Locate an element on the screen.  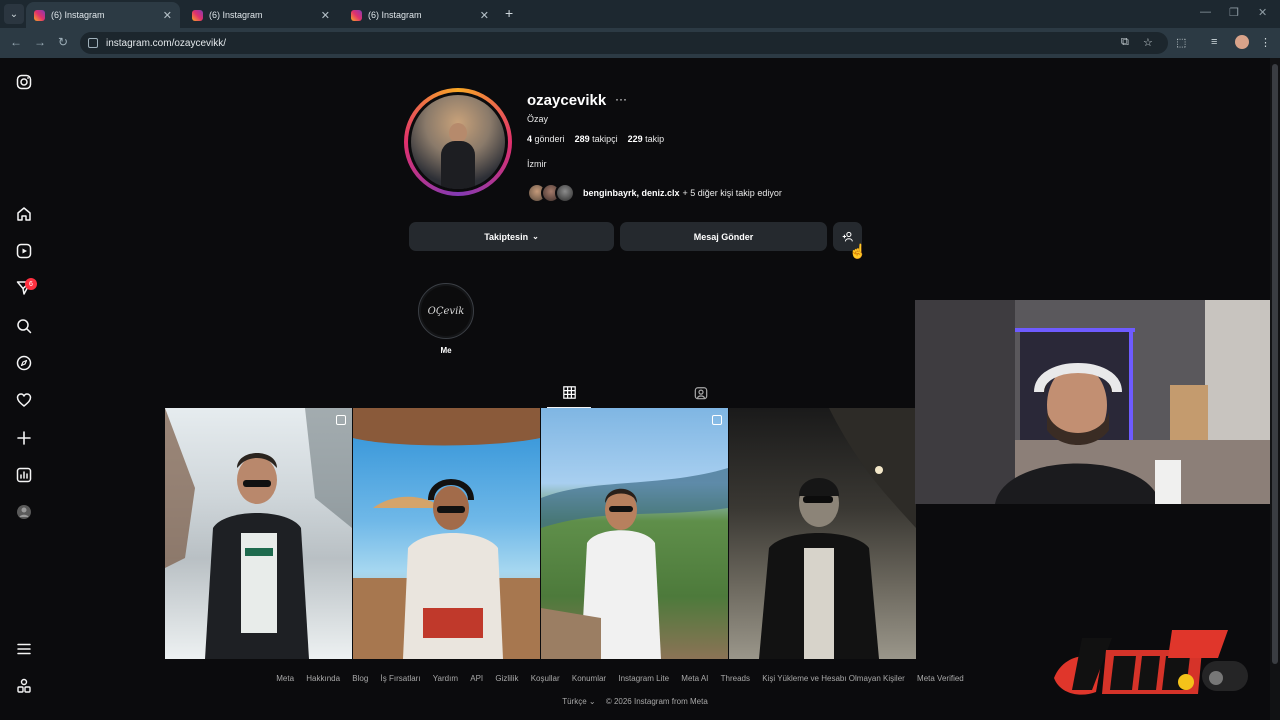
mouse-pointer-icon: ☝ is located at coordinates (858, 251).